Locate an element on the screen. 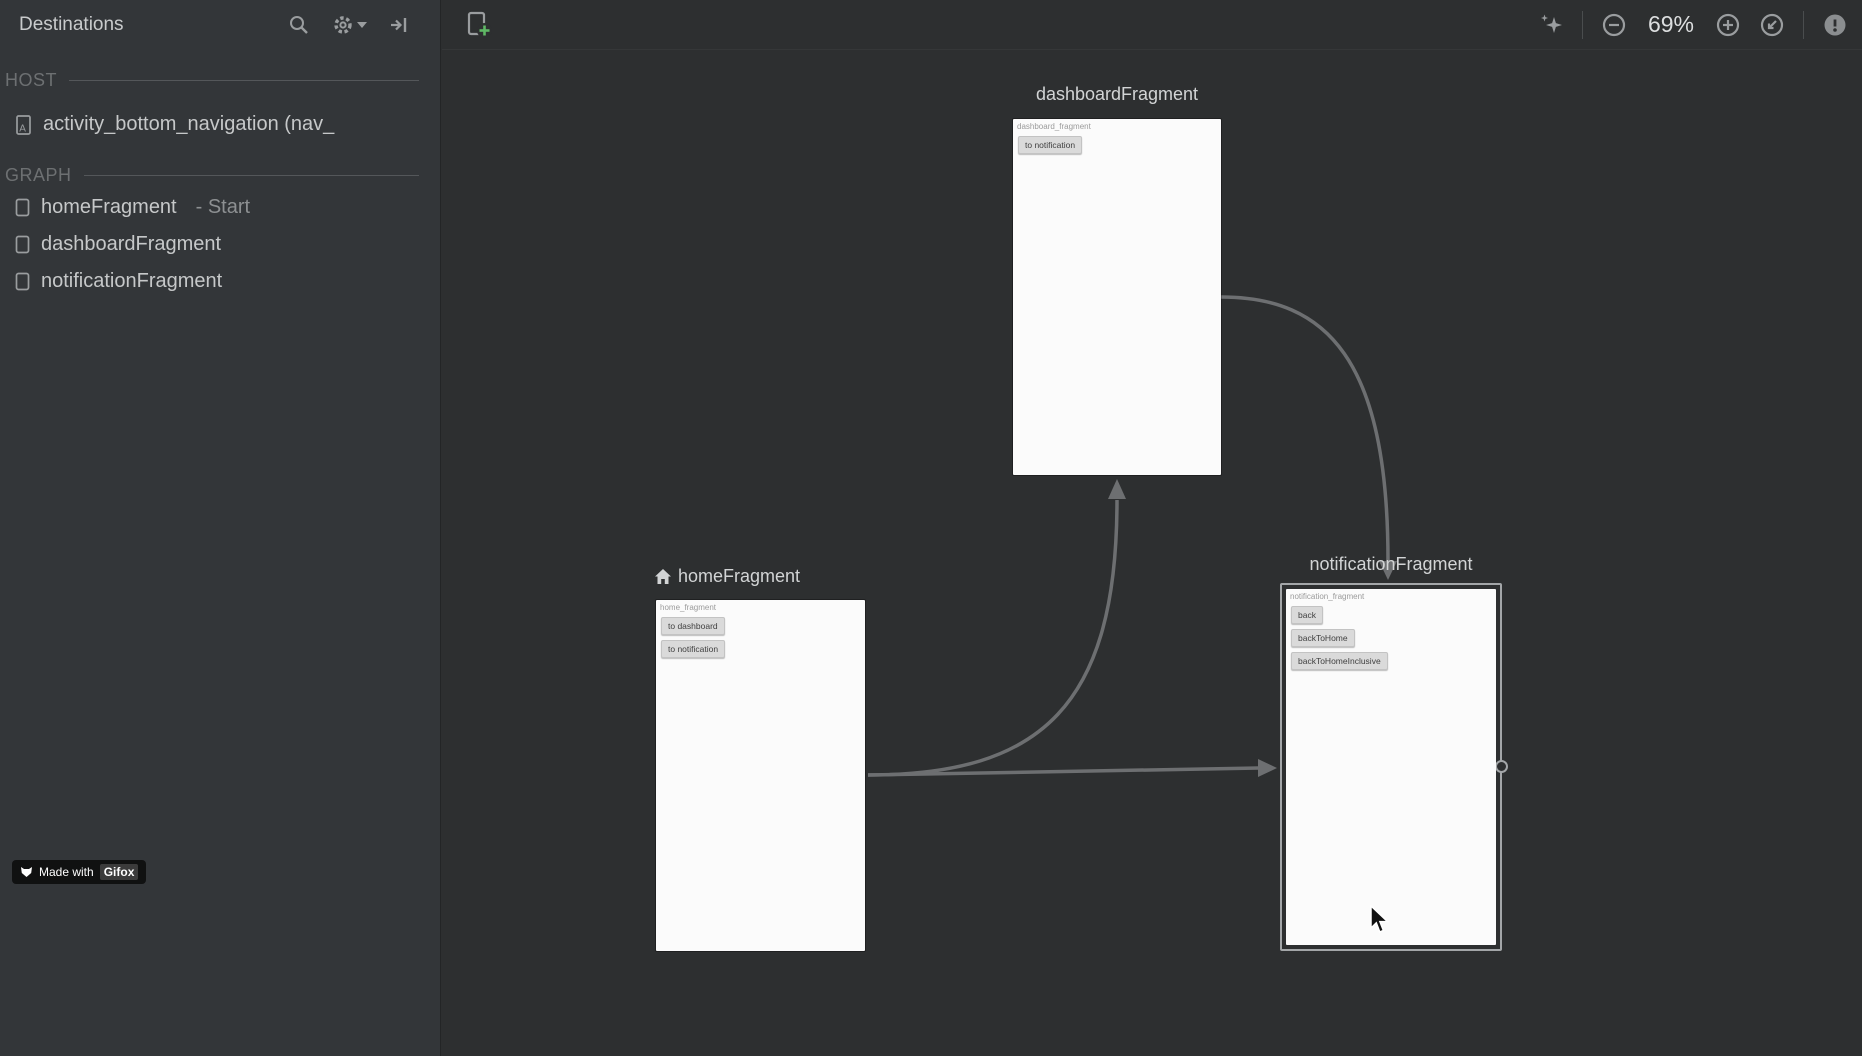  fox-icon is located at coordinates (26, 872).